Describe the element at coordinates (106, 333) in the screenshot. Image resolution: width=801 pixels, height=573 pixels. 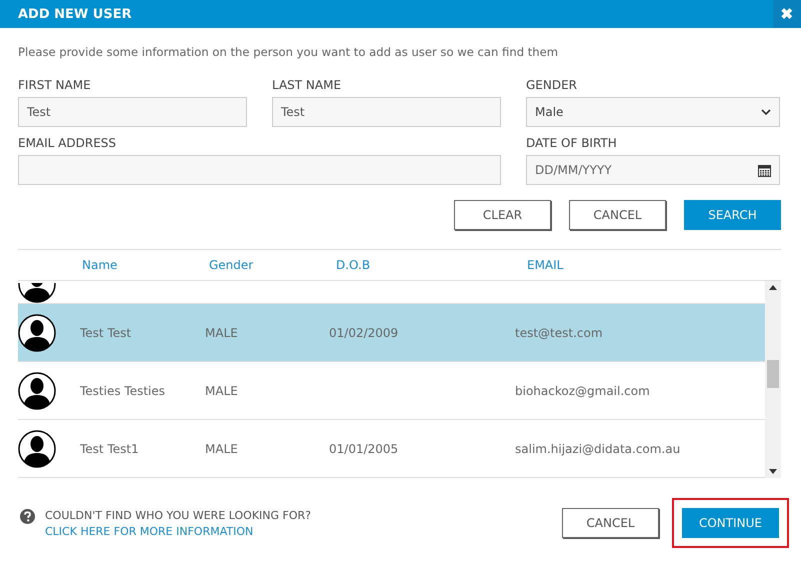
I see `name-cell-text: Test Test` at that location.